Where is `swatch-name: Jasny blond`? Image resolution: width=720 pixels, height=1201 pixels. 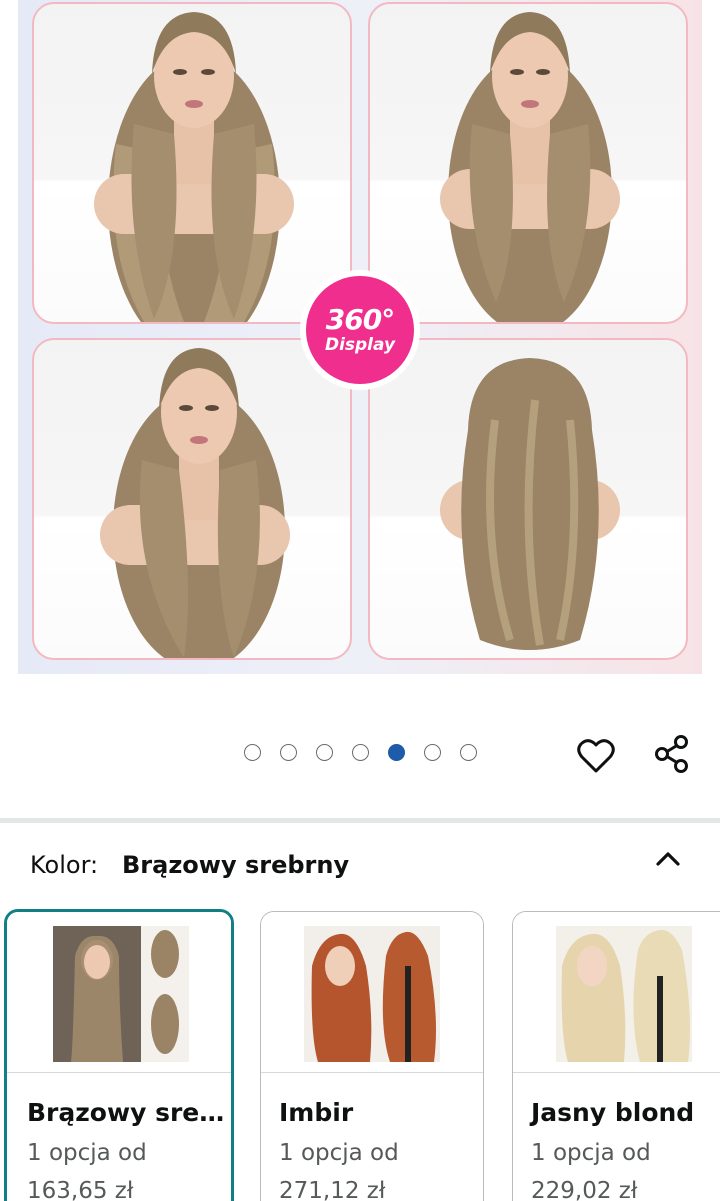 swatch-name: Jasny blond is located at coordinates (613, 1112).